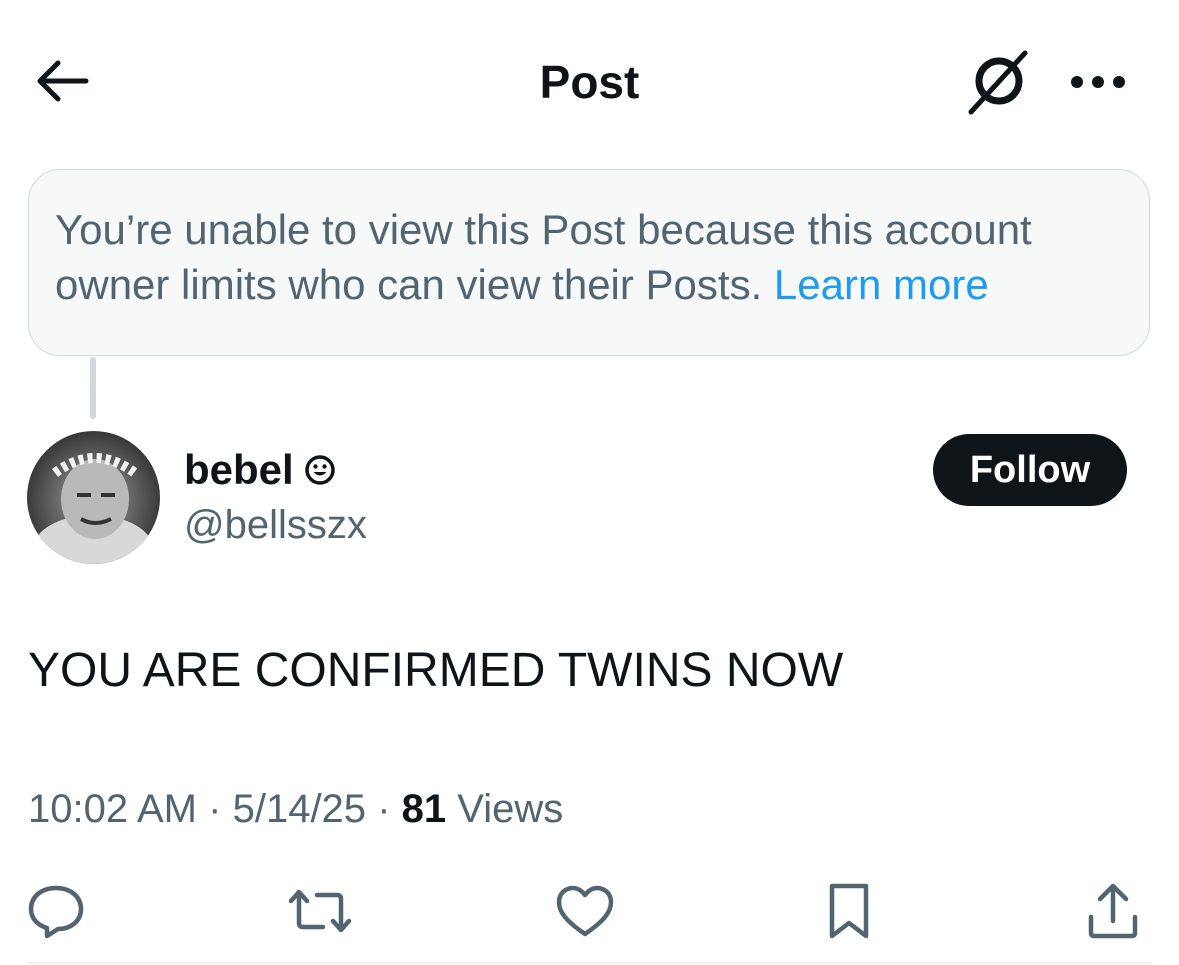 The width and height of the screenshot is (1179, 965). I want to click on thread-connector-line, so click(93, 388).